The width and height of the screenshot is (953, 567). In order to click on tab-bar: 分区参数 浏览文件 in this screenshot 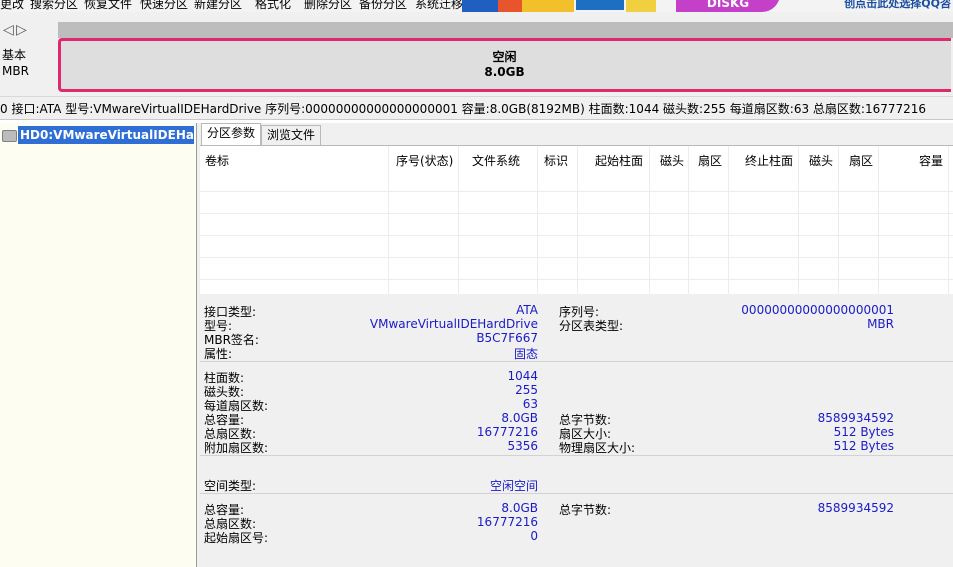, I will do `click(575, 134)`.